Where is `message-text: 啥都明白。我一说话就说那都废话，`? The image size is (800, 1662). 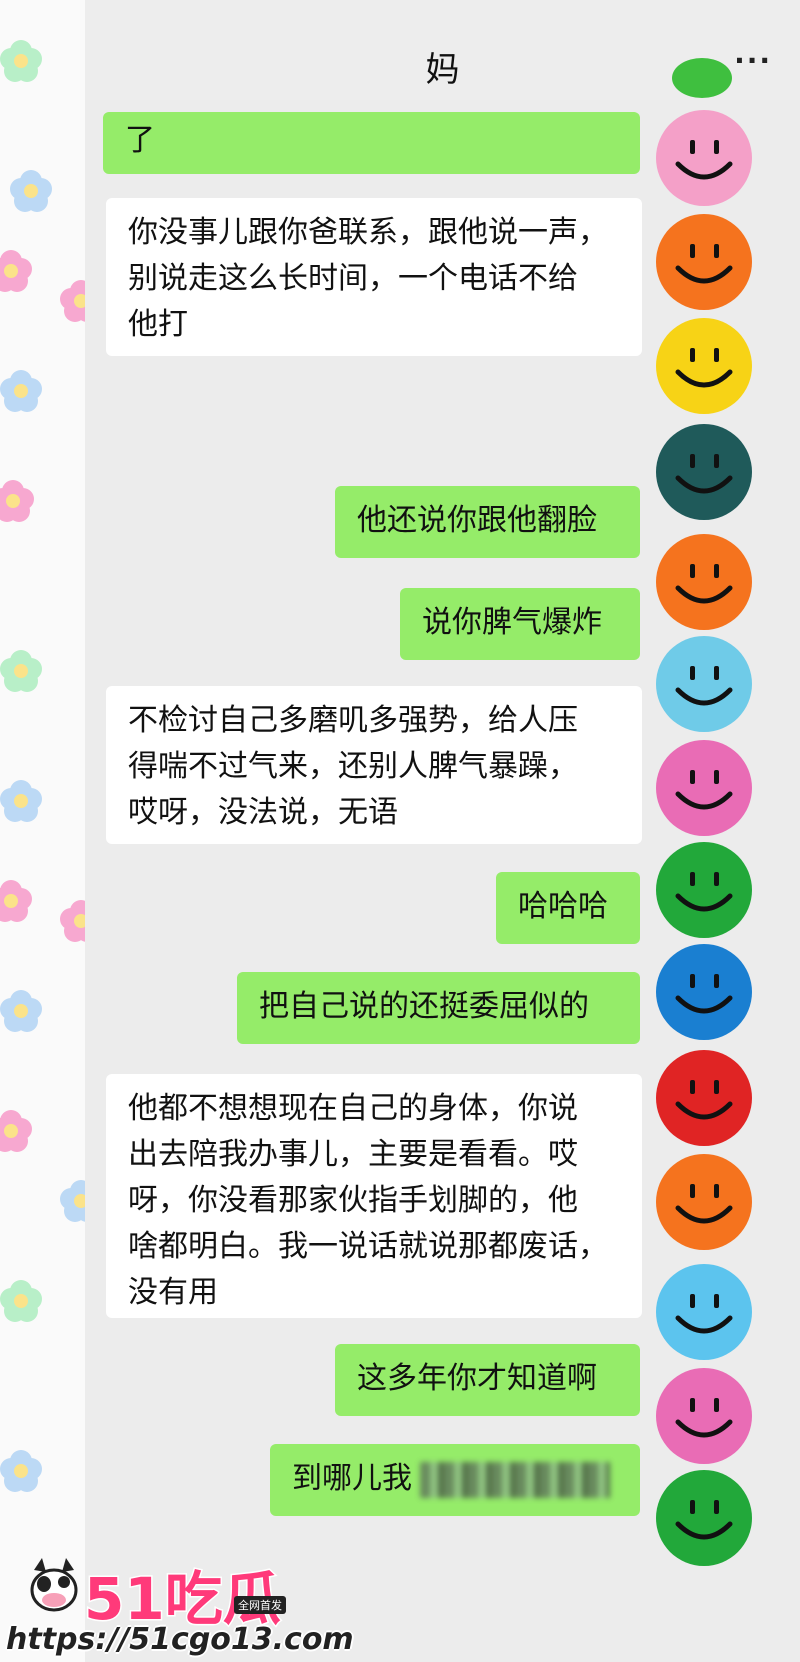 message-text: 啥都明白。我一说话就说那都废话， is located at coordinates (368, 1246).